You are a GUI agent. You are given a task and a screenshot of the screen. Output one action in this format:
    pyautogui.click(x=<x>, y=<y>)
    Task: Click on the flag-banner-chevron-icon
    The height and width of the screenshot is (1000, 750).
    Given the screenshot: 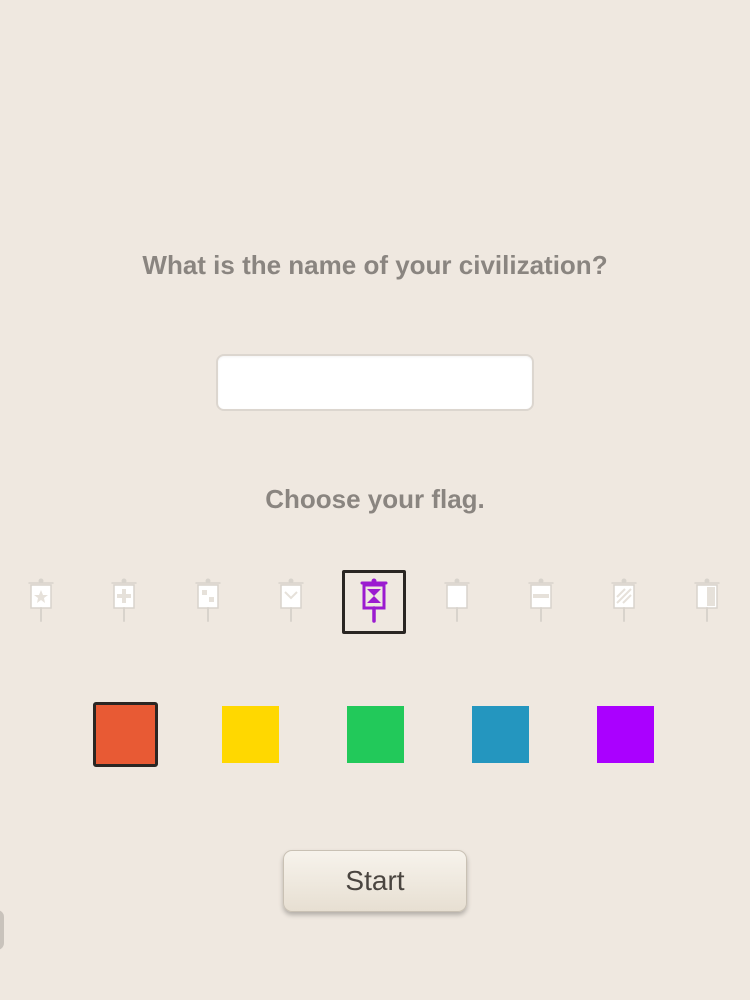 What is the action you would take?
    pyautogui.click(x=291, y=602)
    